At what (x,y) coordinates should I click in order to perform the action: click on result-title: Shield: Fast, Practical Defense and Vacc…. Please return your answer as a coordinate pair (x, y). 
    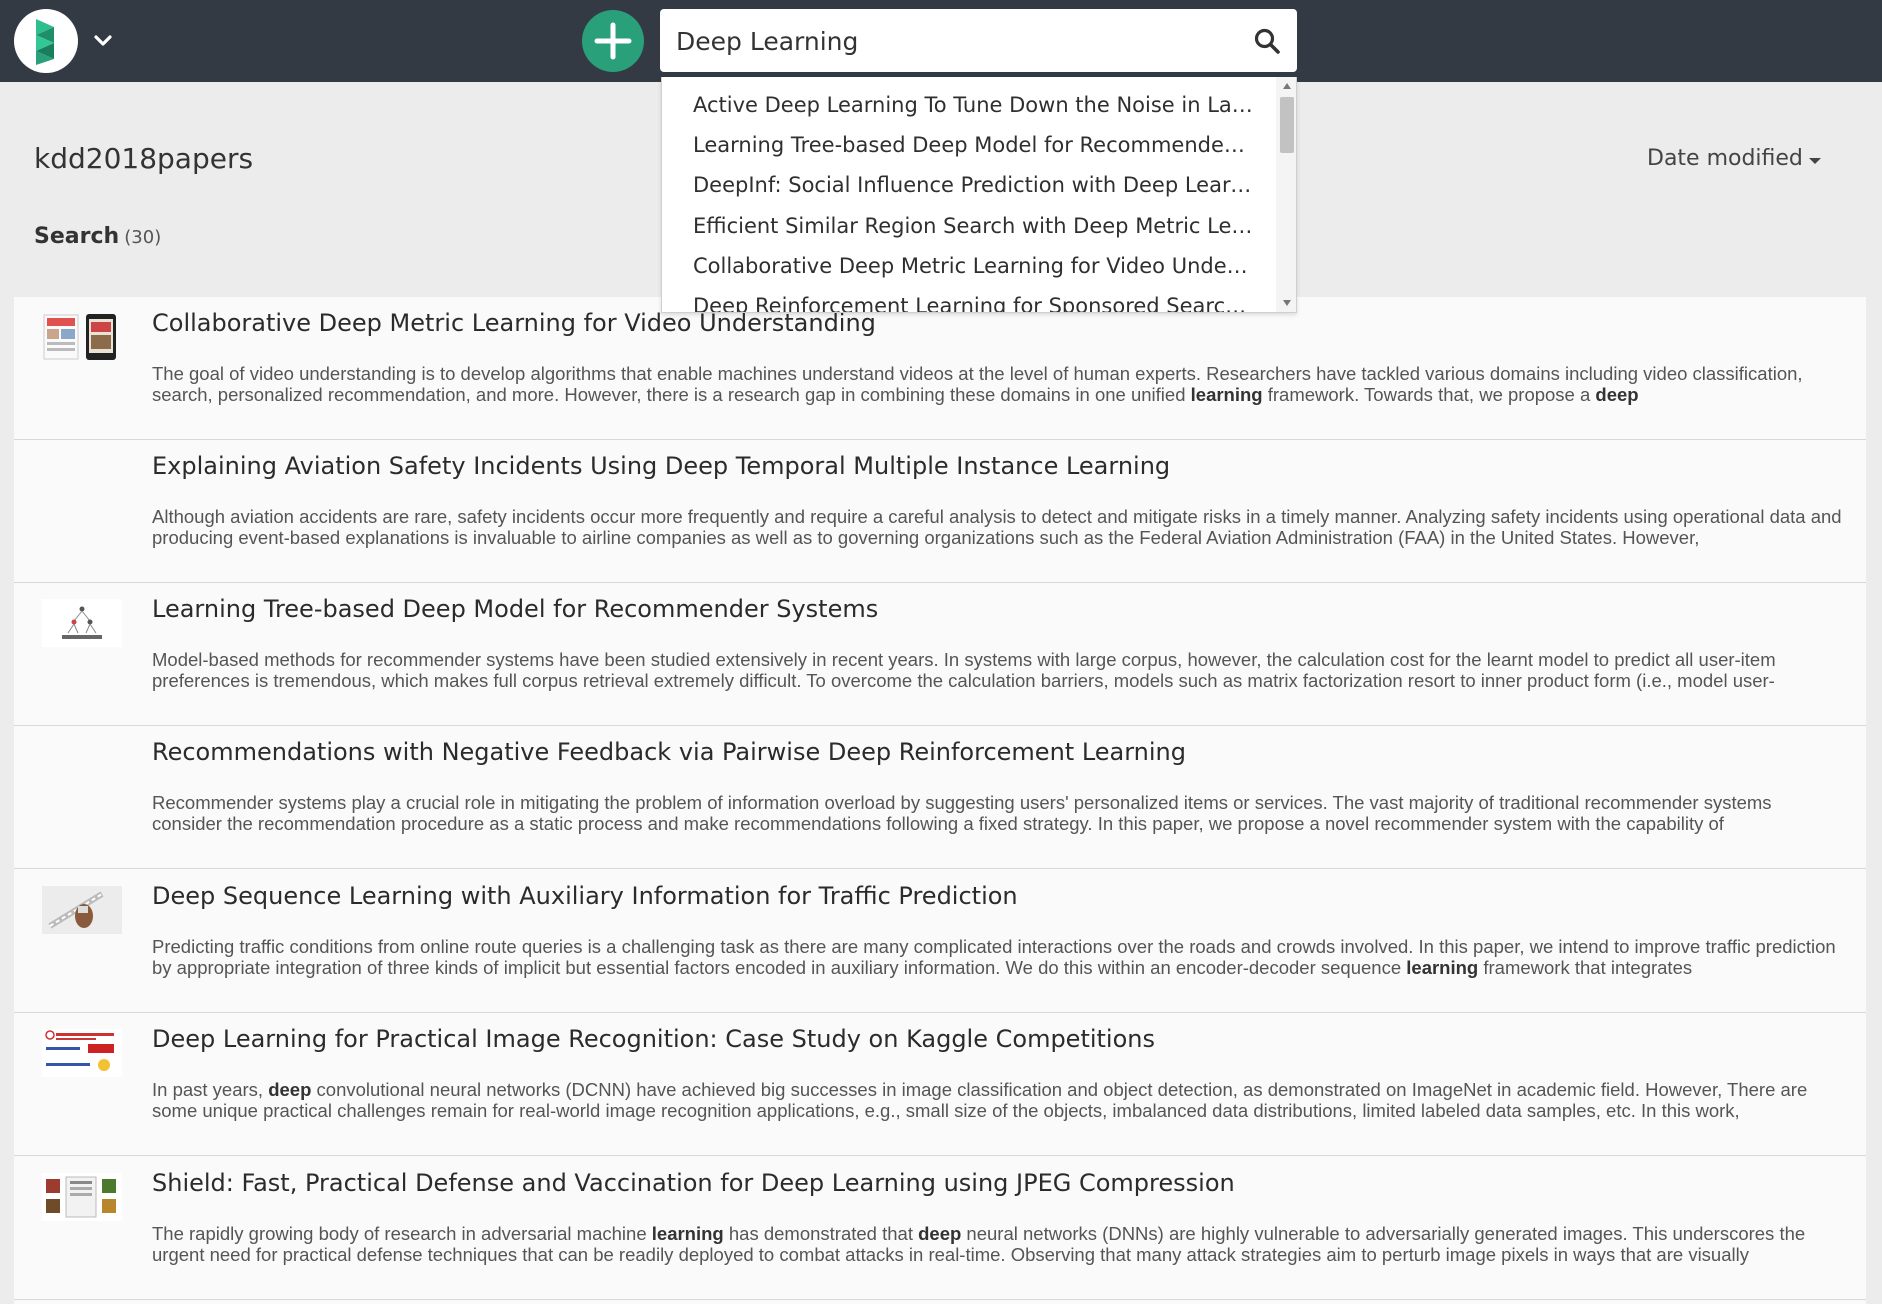
    Looking at the image, I should click on (992, 1183).